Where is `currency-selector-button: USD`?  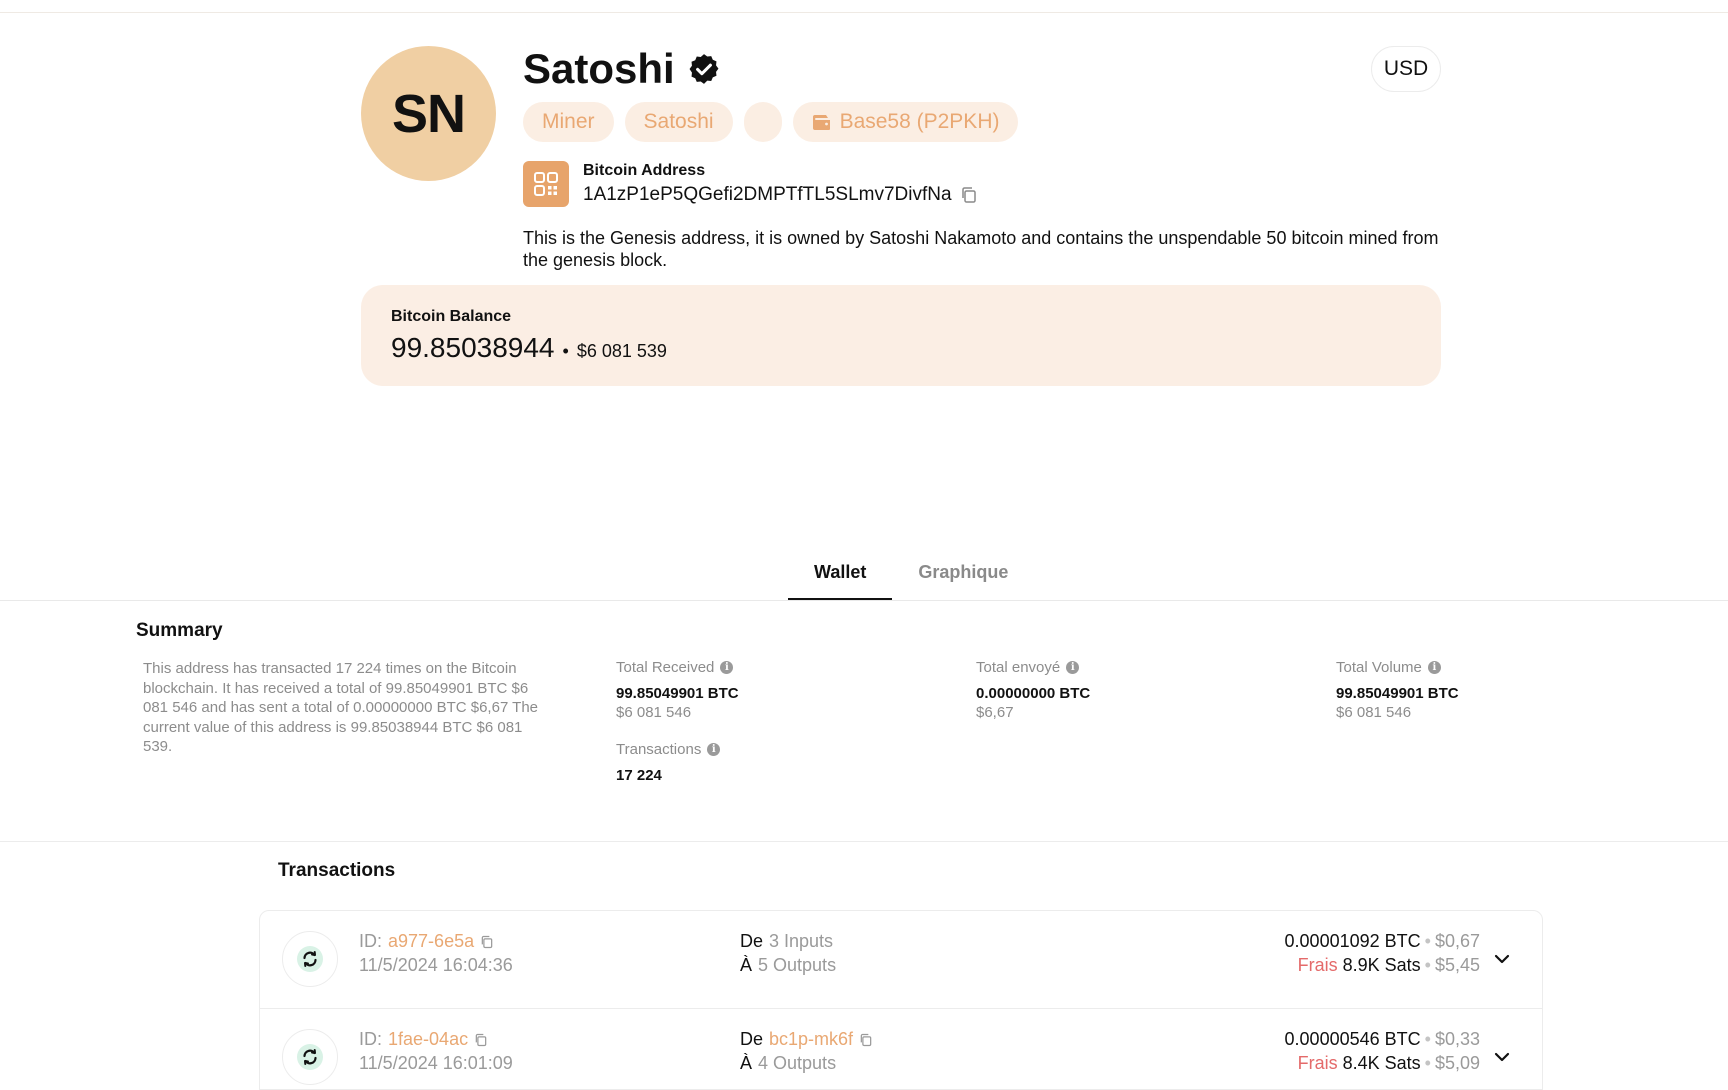 currency-selector-button: USD is located at coordinates (1406, 69).